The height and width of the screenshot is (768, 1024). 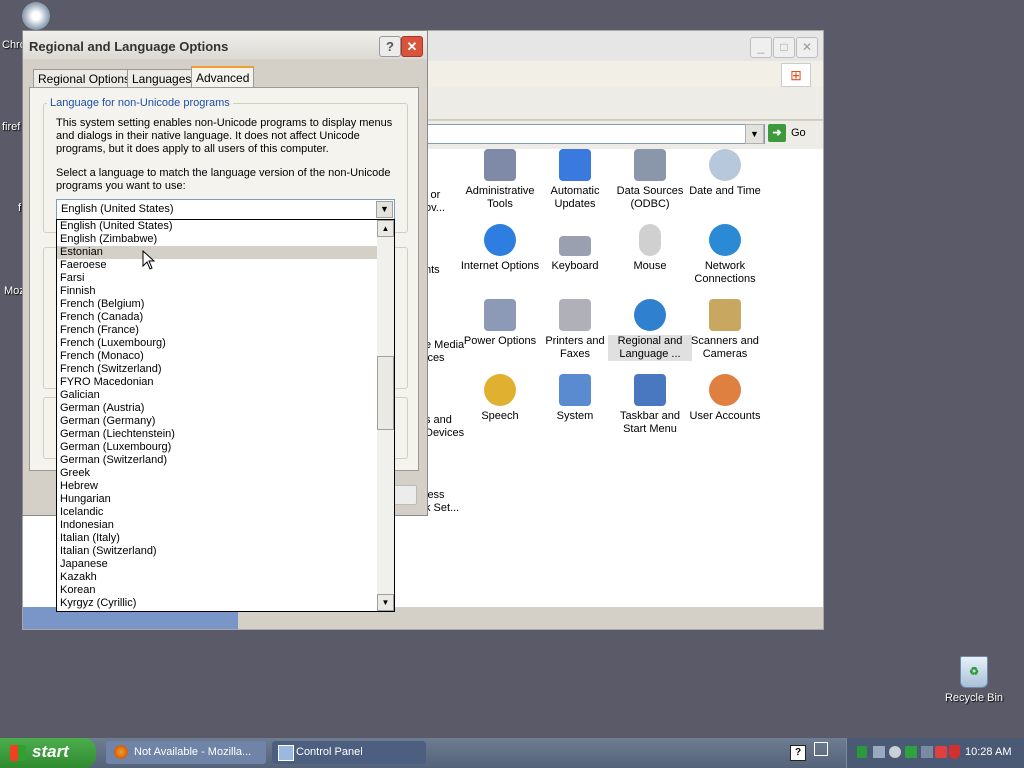 What do you see at coordinates (217, 577) in the screenshot?
I see `language-option: Kazakh` at bounding box center [217, 577].